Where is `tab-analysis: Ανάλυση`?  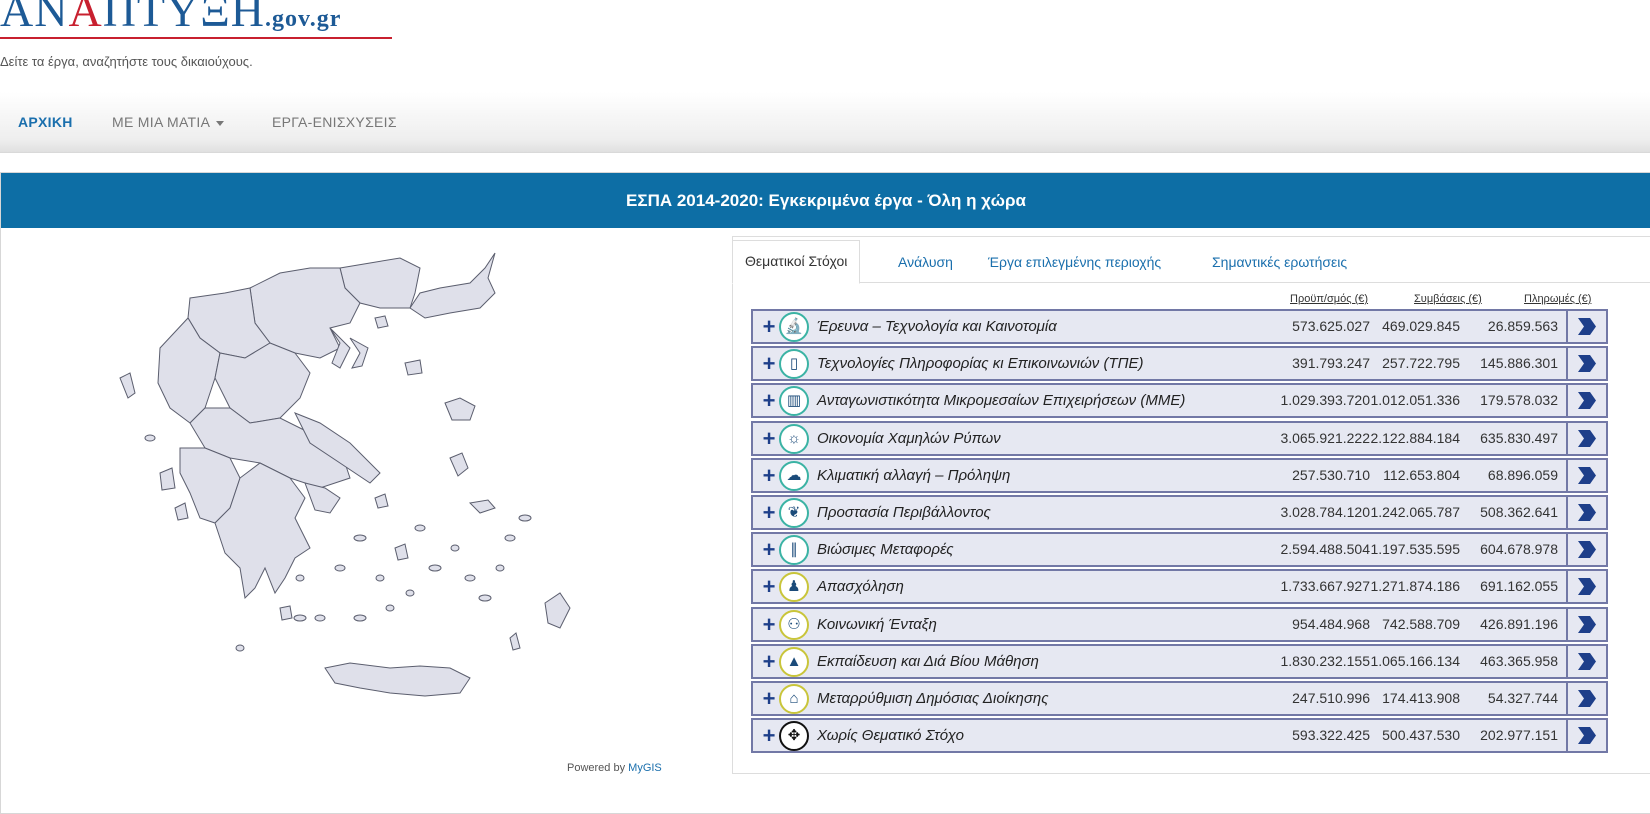 tab-analysis: Ανάλυση is located at coordinates (925, 263).